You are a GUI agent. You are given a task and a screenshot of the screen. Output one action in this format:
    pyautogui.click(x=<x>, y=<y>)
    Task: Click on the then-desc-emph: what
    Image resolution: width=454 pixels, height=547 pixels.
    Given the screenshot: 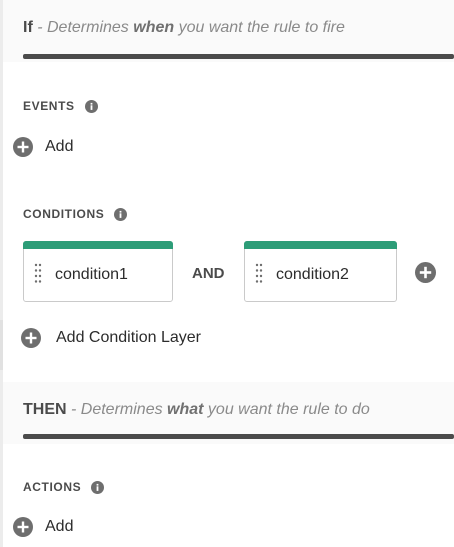 What is the action you would take?
    pyautogui.click(x=185, y=409)
    